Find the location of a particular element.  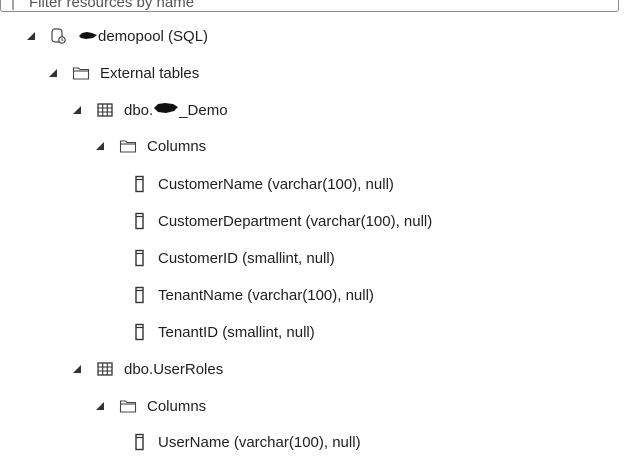

tree-item-table-userroles: dbo.UserRoles is located at coordinates (147, 369).